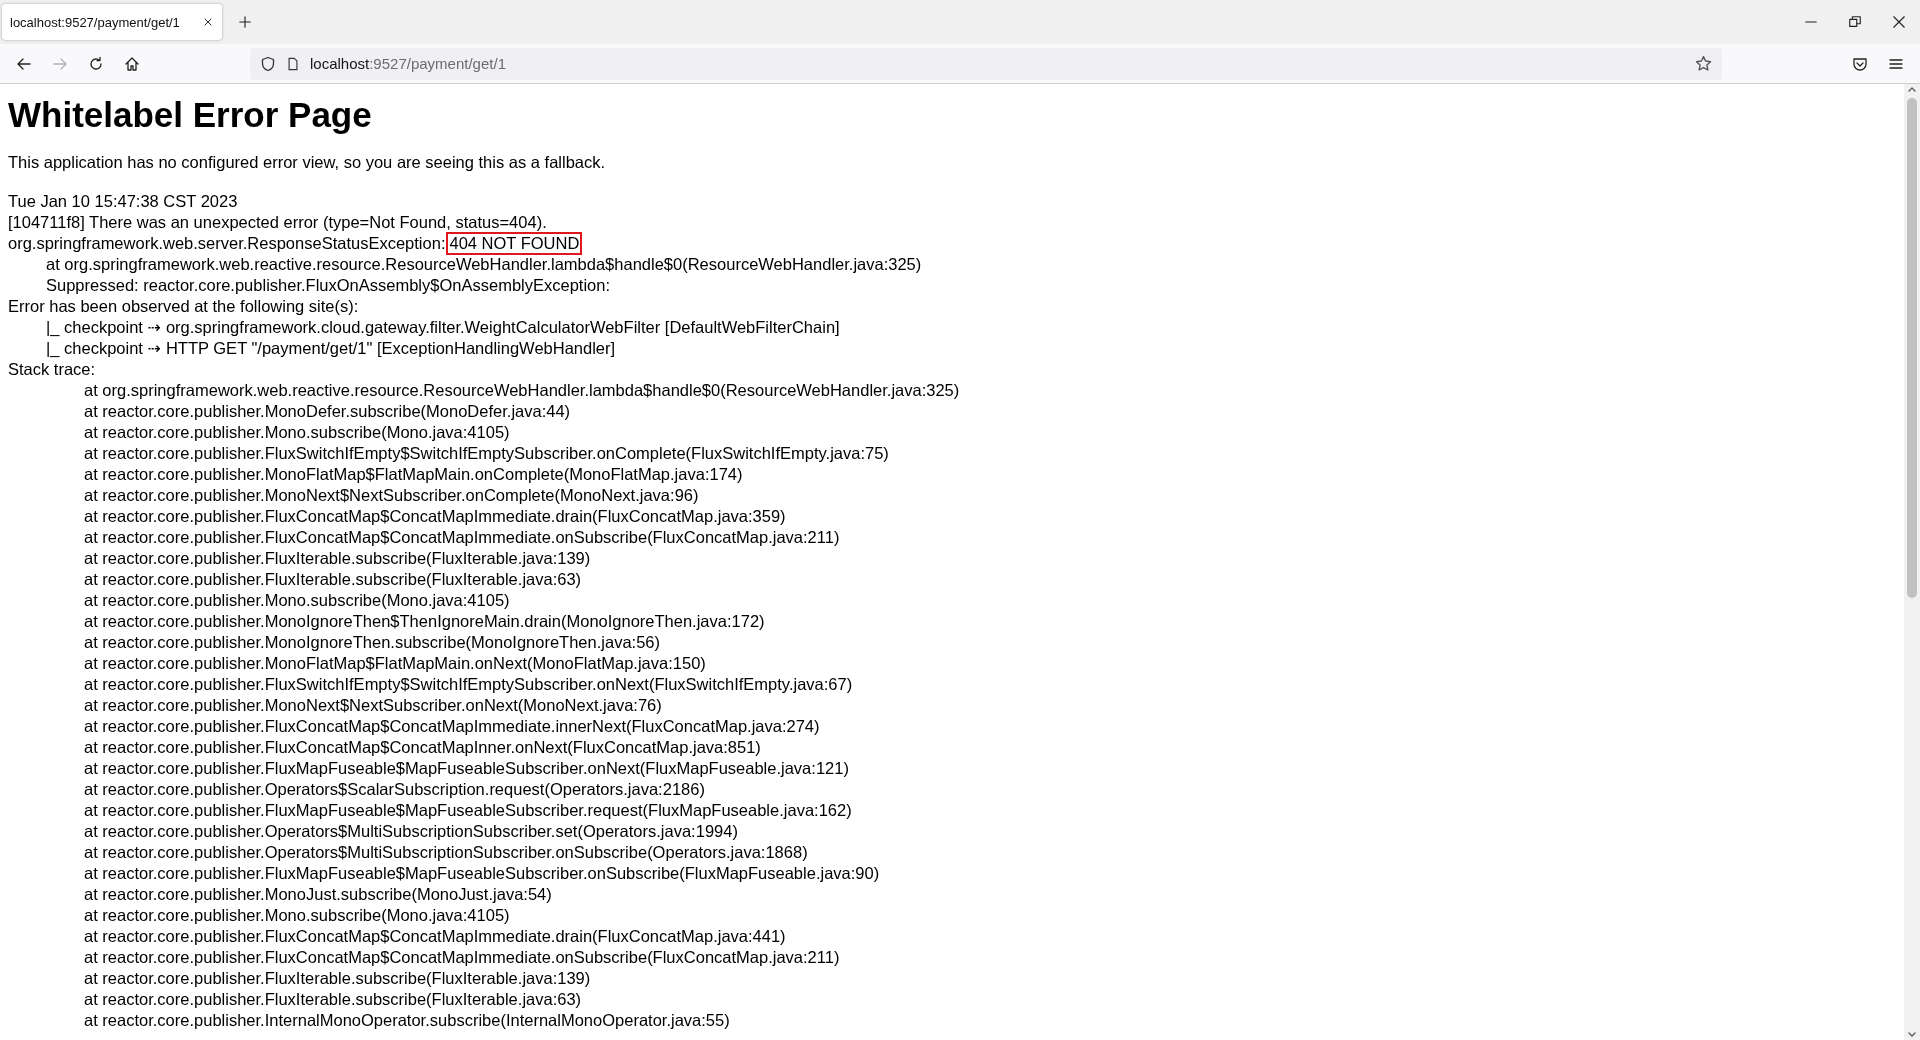 The image size is (1920, 1040). I want to click on trace-line: at org.springframework.web.reactive.resource.ResourceWebHandler.lambda$handle$0(ResourceWebHandler.java:325), so click(484, 264).